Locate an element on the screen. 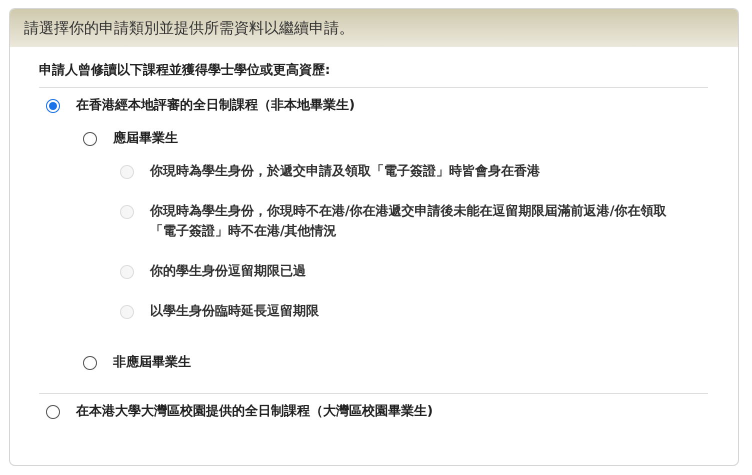  option-label: 在本港大學大灣區校園提供的全日制課程（大灣區校園畢業生) is located at coordinates (254, 411).